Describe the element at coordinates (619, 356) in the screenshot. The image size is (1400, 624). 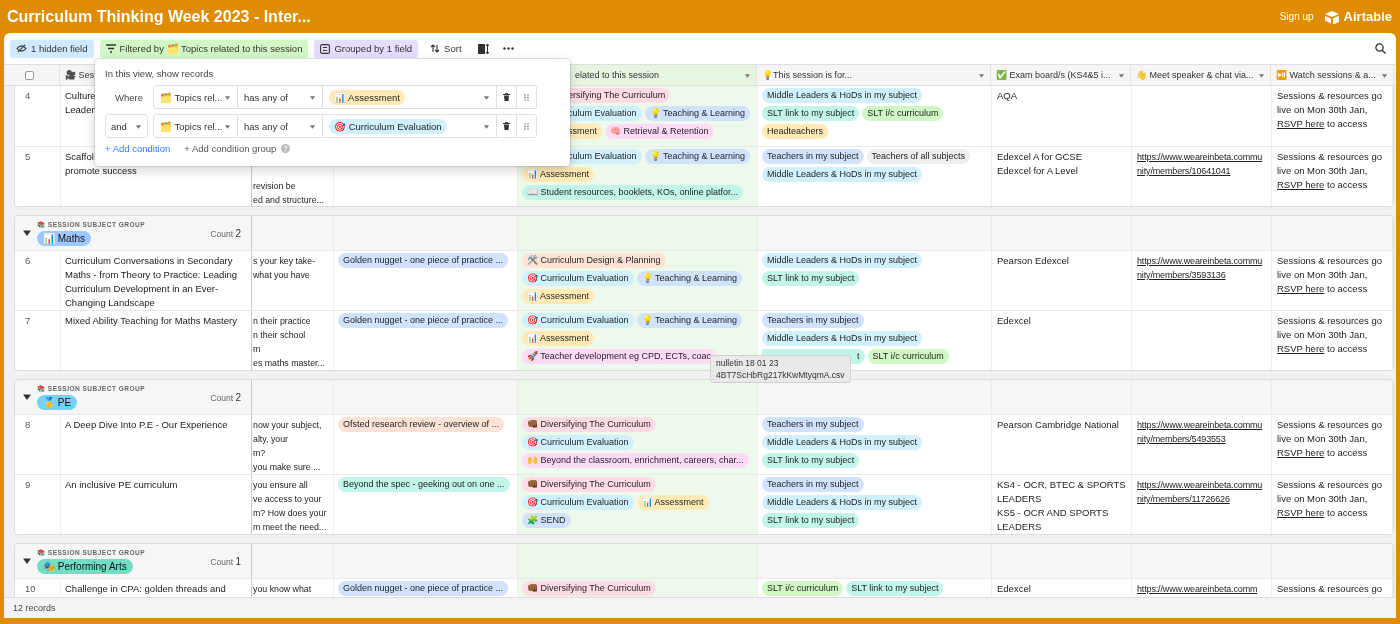
I see `topic-tag: 🚀 Teacher development eg CPD, ECTs, coac` at that location.